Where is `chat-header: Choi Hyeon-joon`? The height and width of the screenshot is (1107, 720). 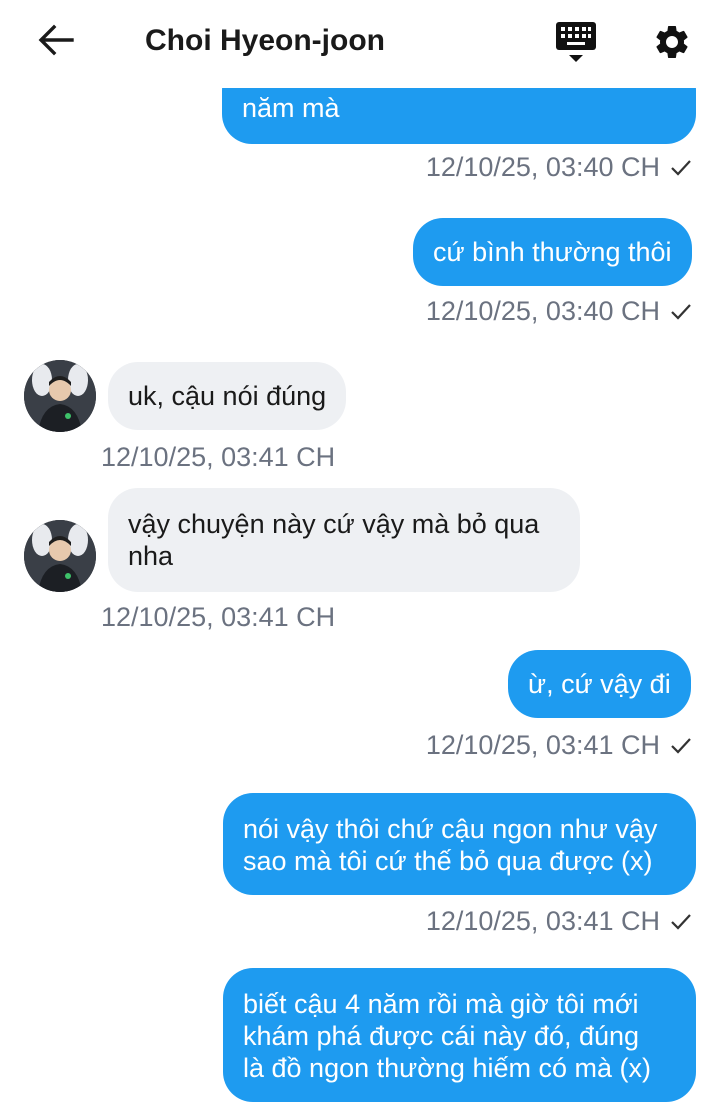 chat-header: Choi Hyeon-joon is located at coordinates (360, 44).